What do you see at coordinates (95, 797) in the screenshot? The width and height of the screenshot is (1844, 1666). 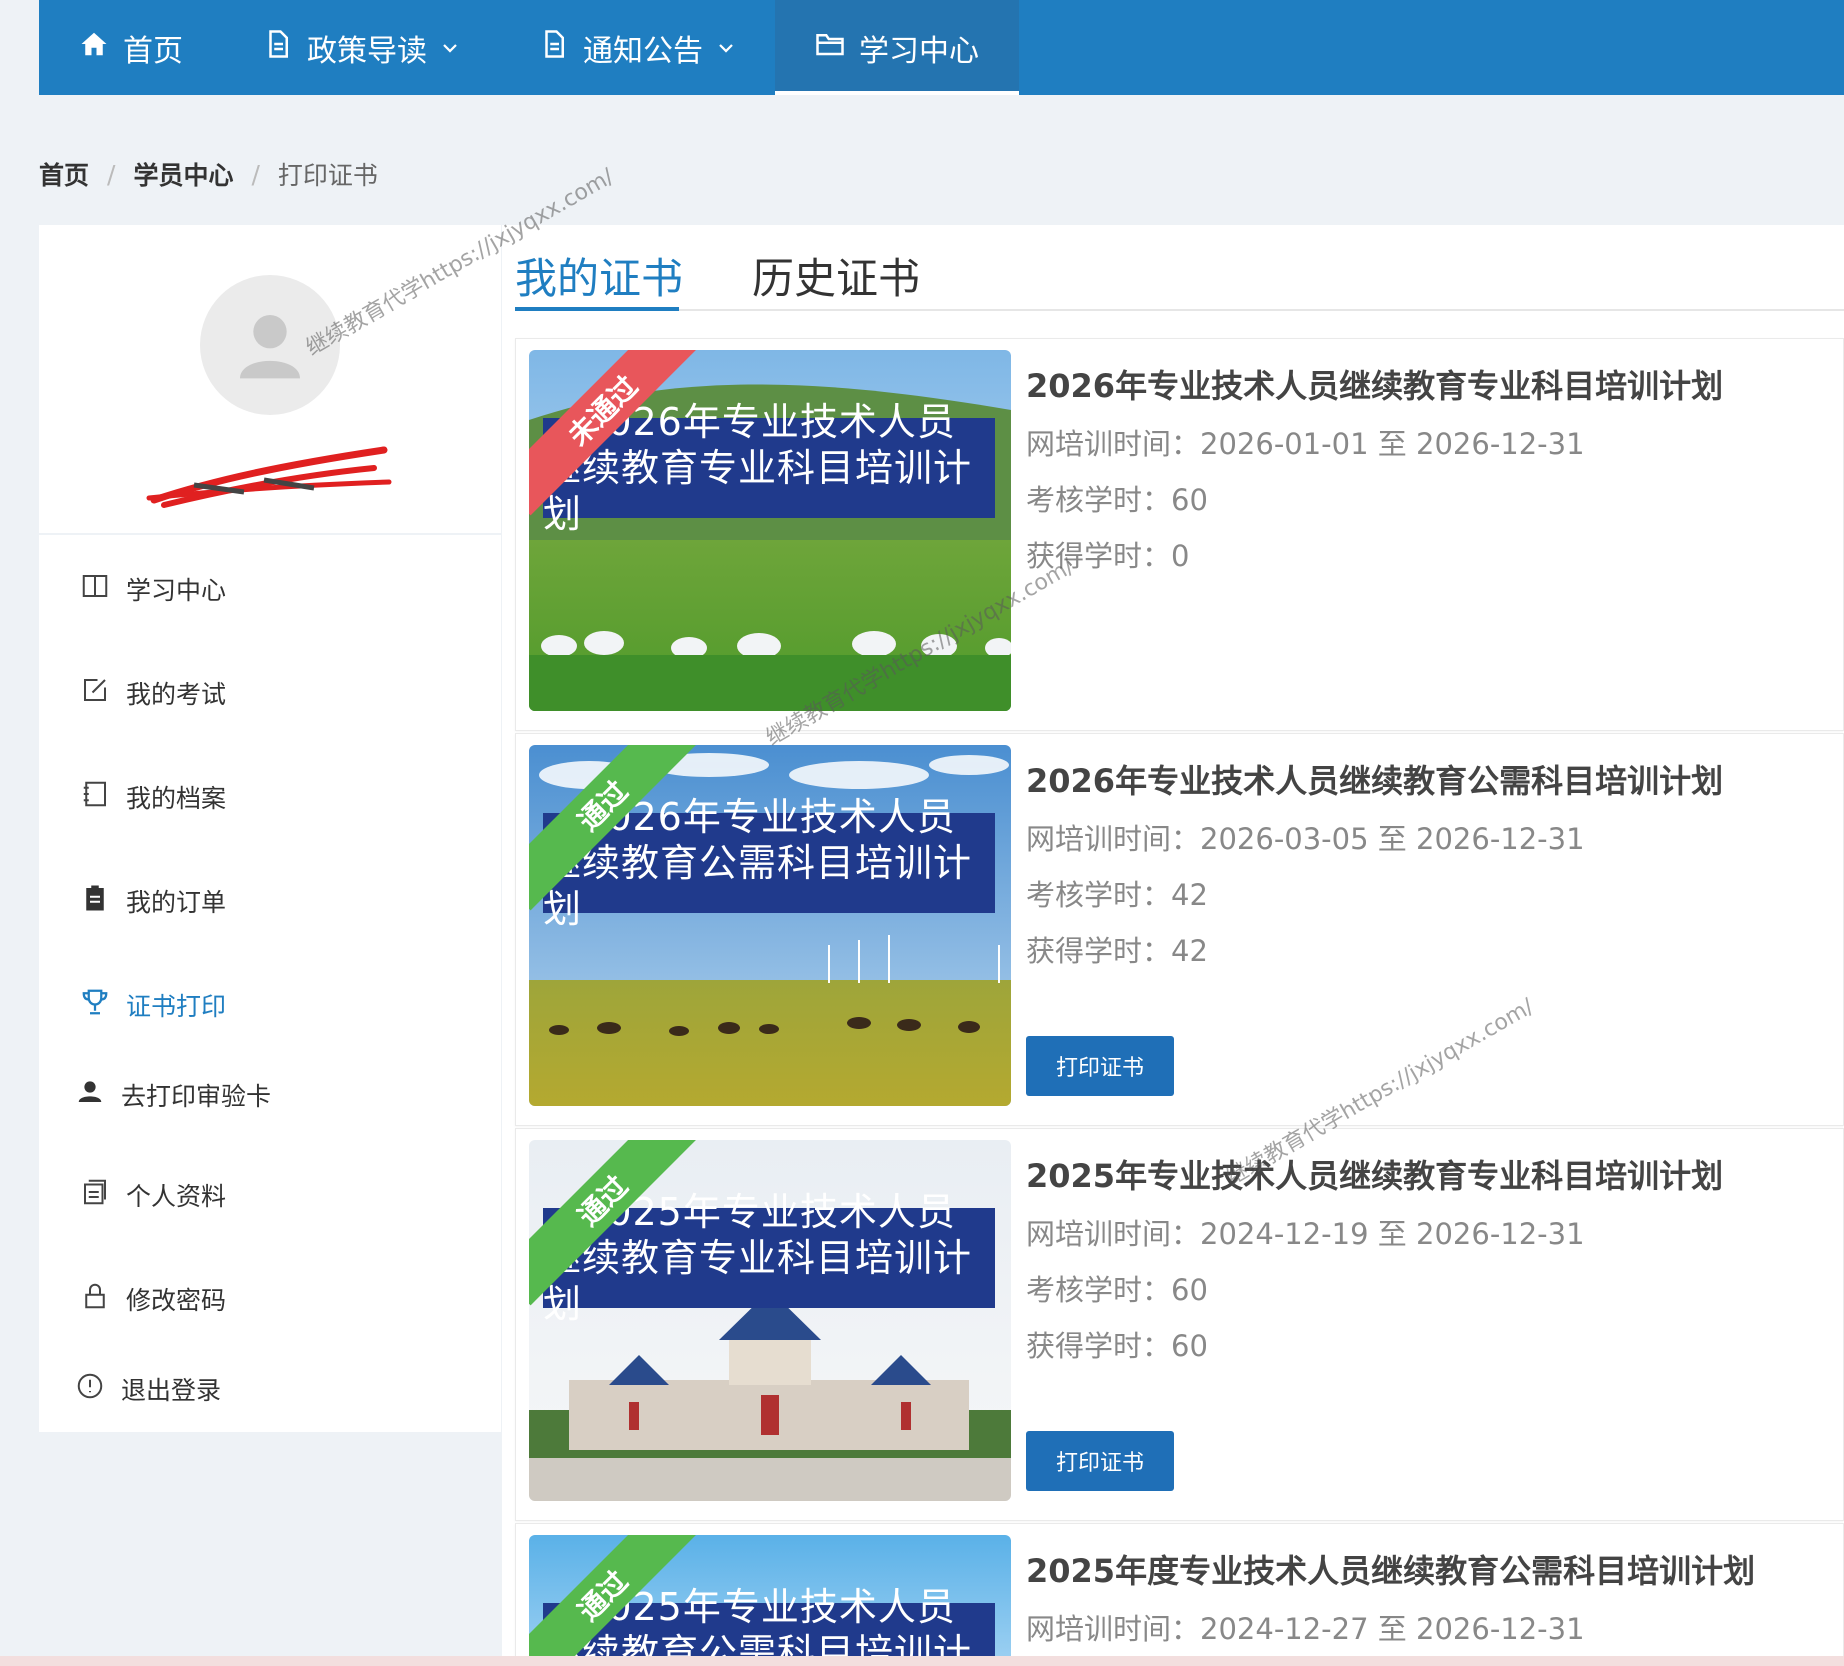 I see `notebook-icon` at bounding box center [95, 797].